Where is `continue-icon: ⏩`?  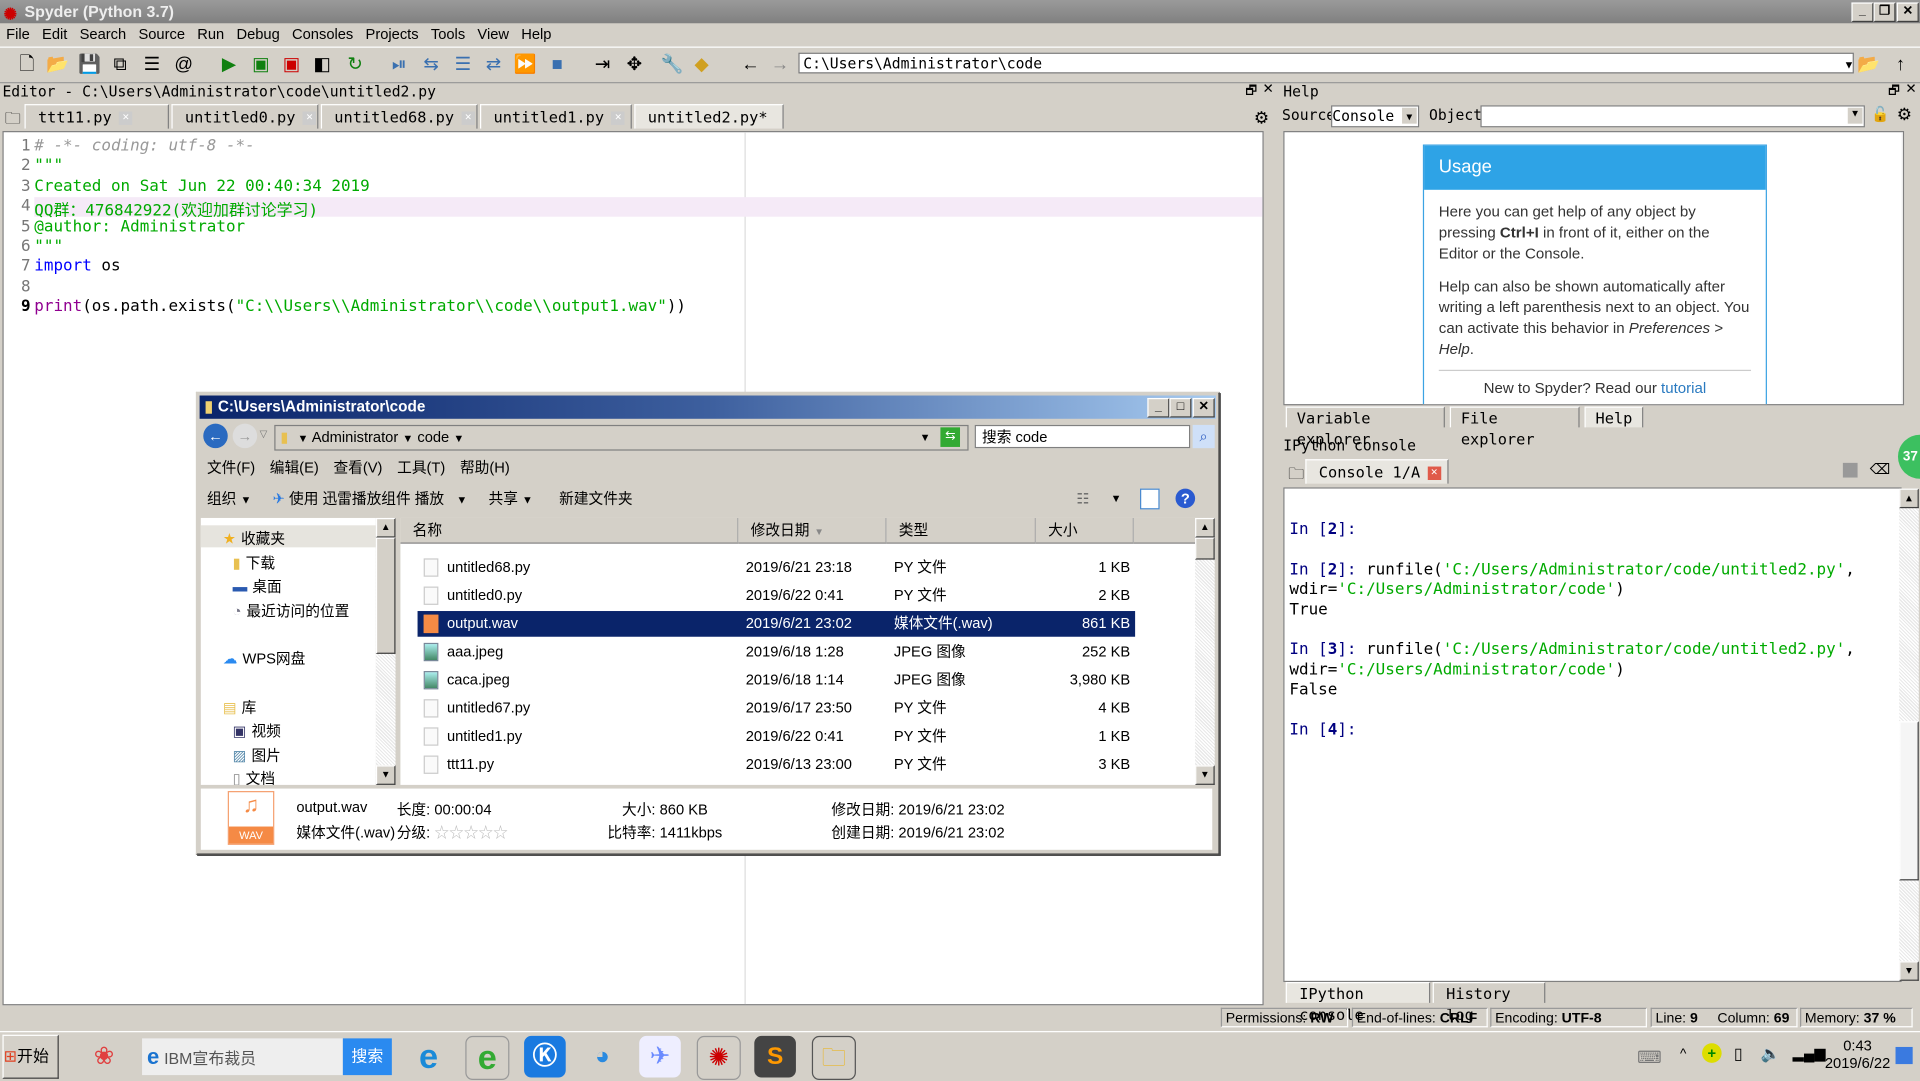 continue-icon: ⏩ is located at coordinates (525, 65).